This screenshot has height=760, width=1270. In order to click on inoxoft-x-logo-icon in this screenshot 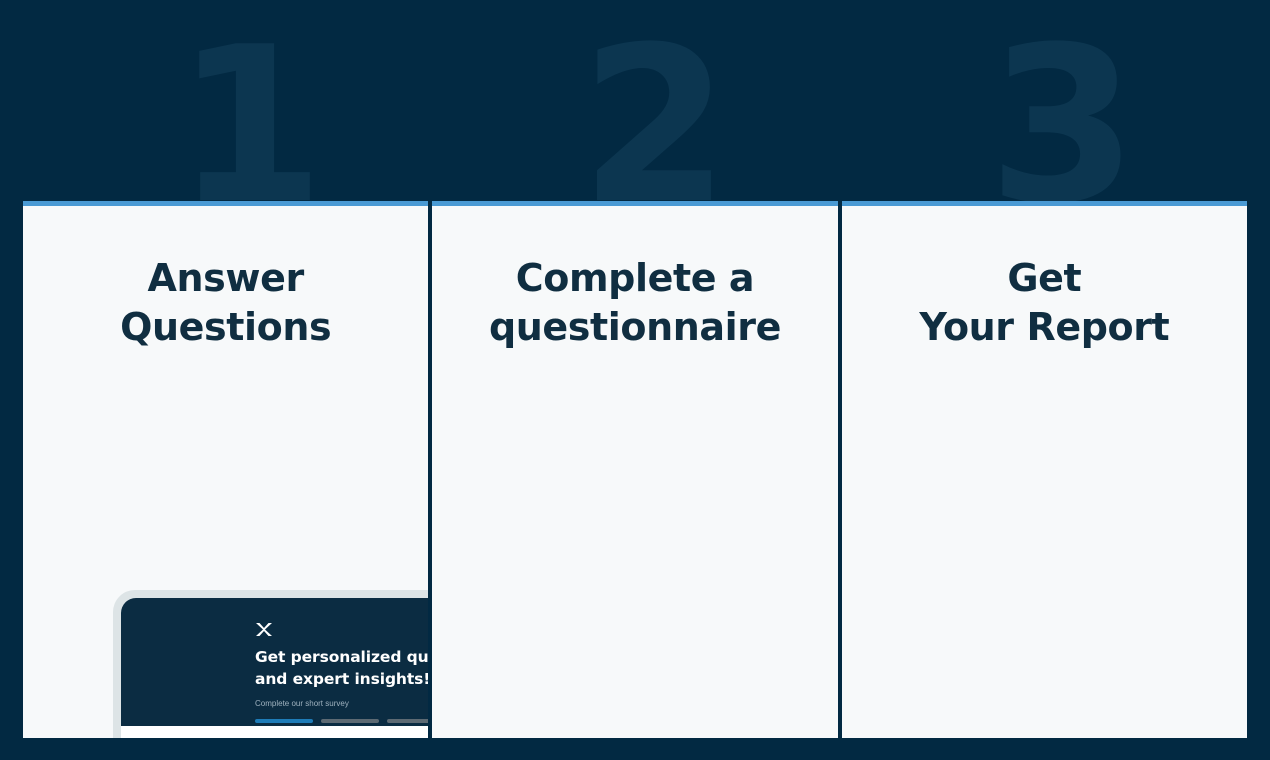, I will do `click(264, 629)`.